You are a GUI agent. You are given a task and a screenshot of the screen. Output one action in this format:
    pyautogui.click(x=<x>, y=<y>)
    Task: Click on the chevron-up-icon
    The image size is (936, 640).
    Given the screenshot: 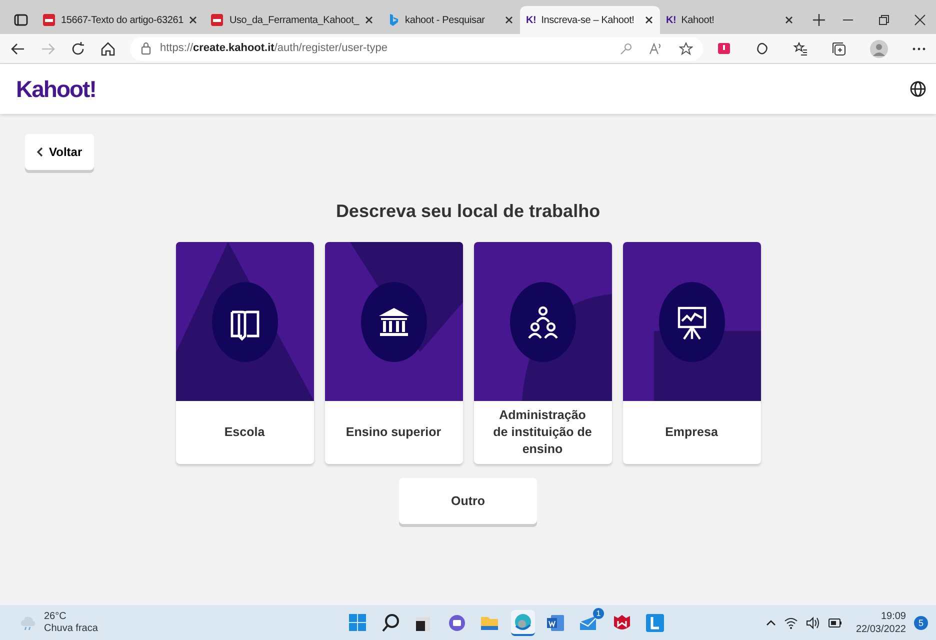 What is the action you would take?
    pyautogui.click(x=771, y=623)
    